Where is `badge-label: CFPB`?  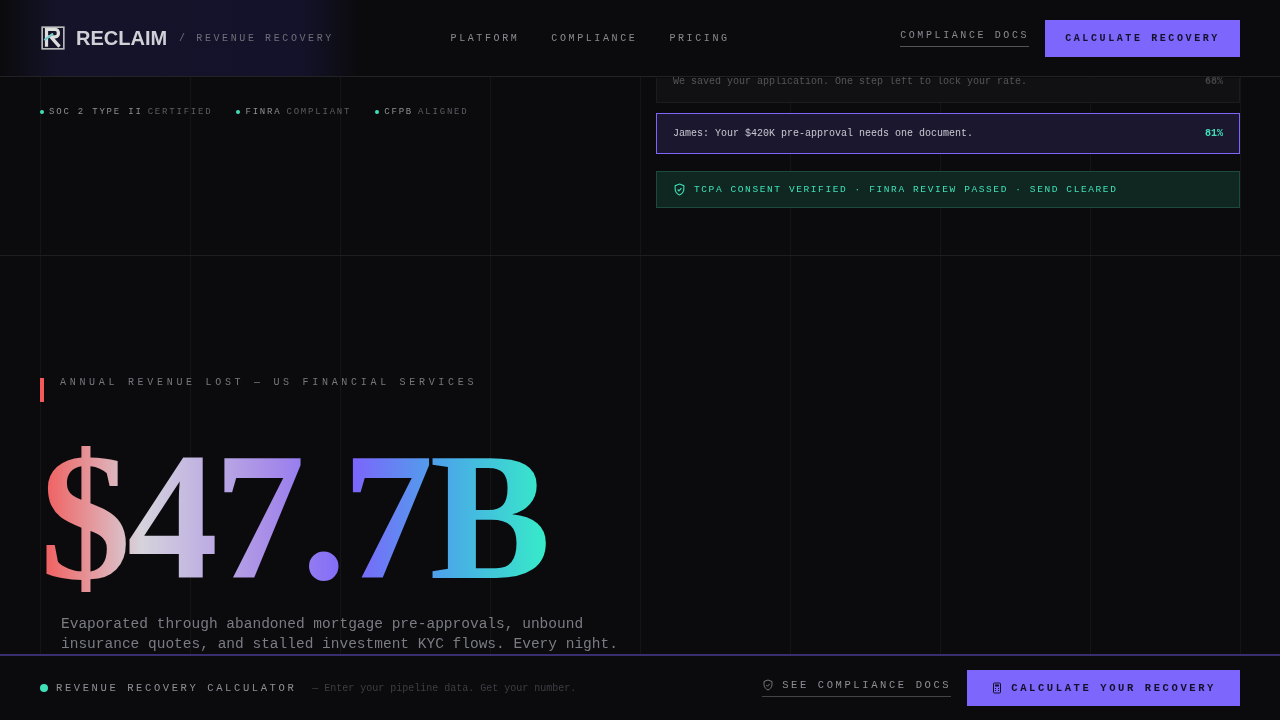 badge-label: CFPB is located at coordinates (399, 112).